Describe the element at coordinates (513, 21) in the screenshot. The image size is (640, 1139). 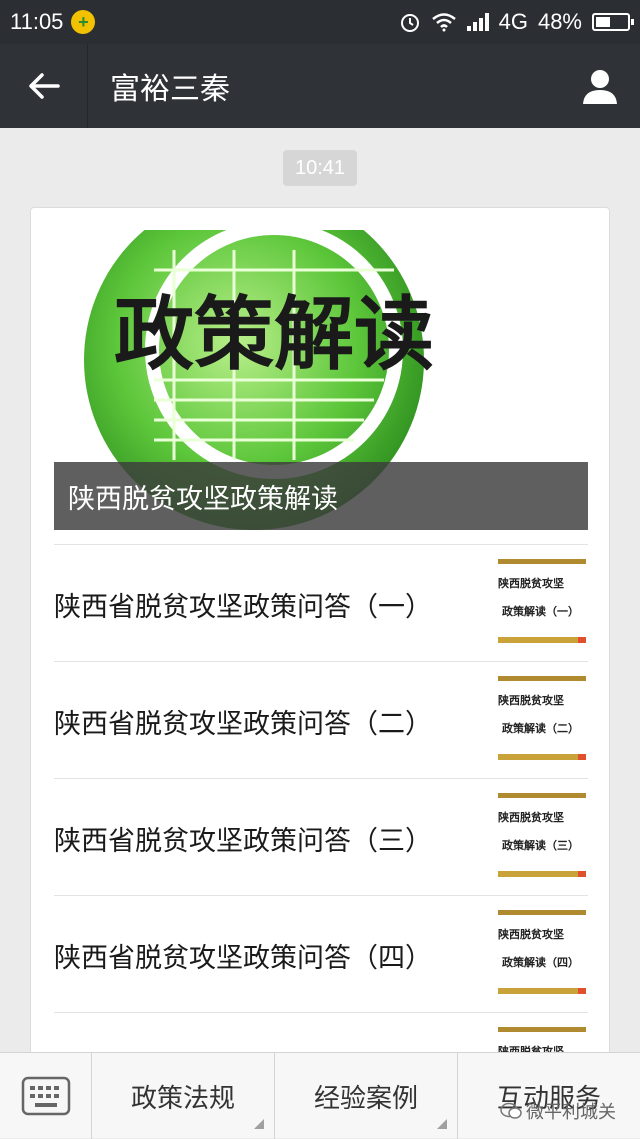
I see `network-type: 4G` at that location.